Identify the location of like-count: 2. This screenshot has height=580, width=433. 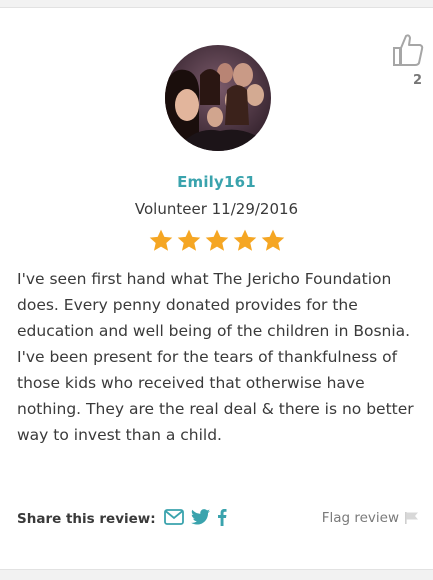
(417, 80).